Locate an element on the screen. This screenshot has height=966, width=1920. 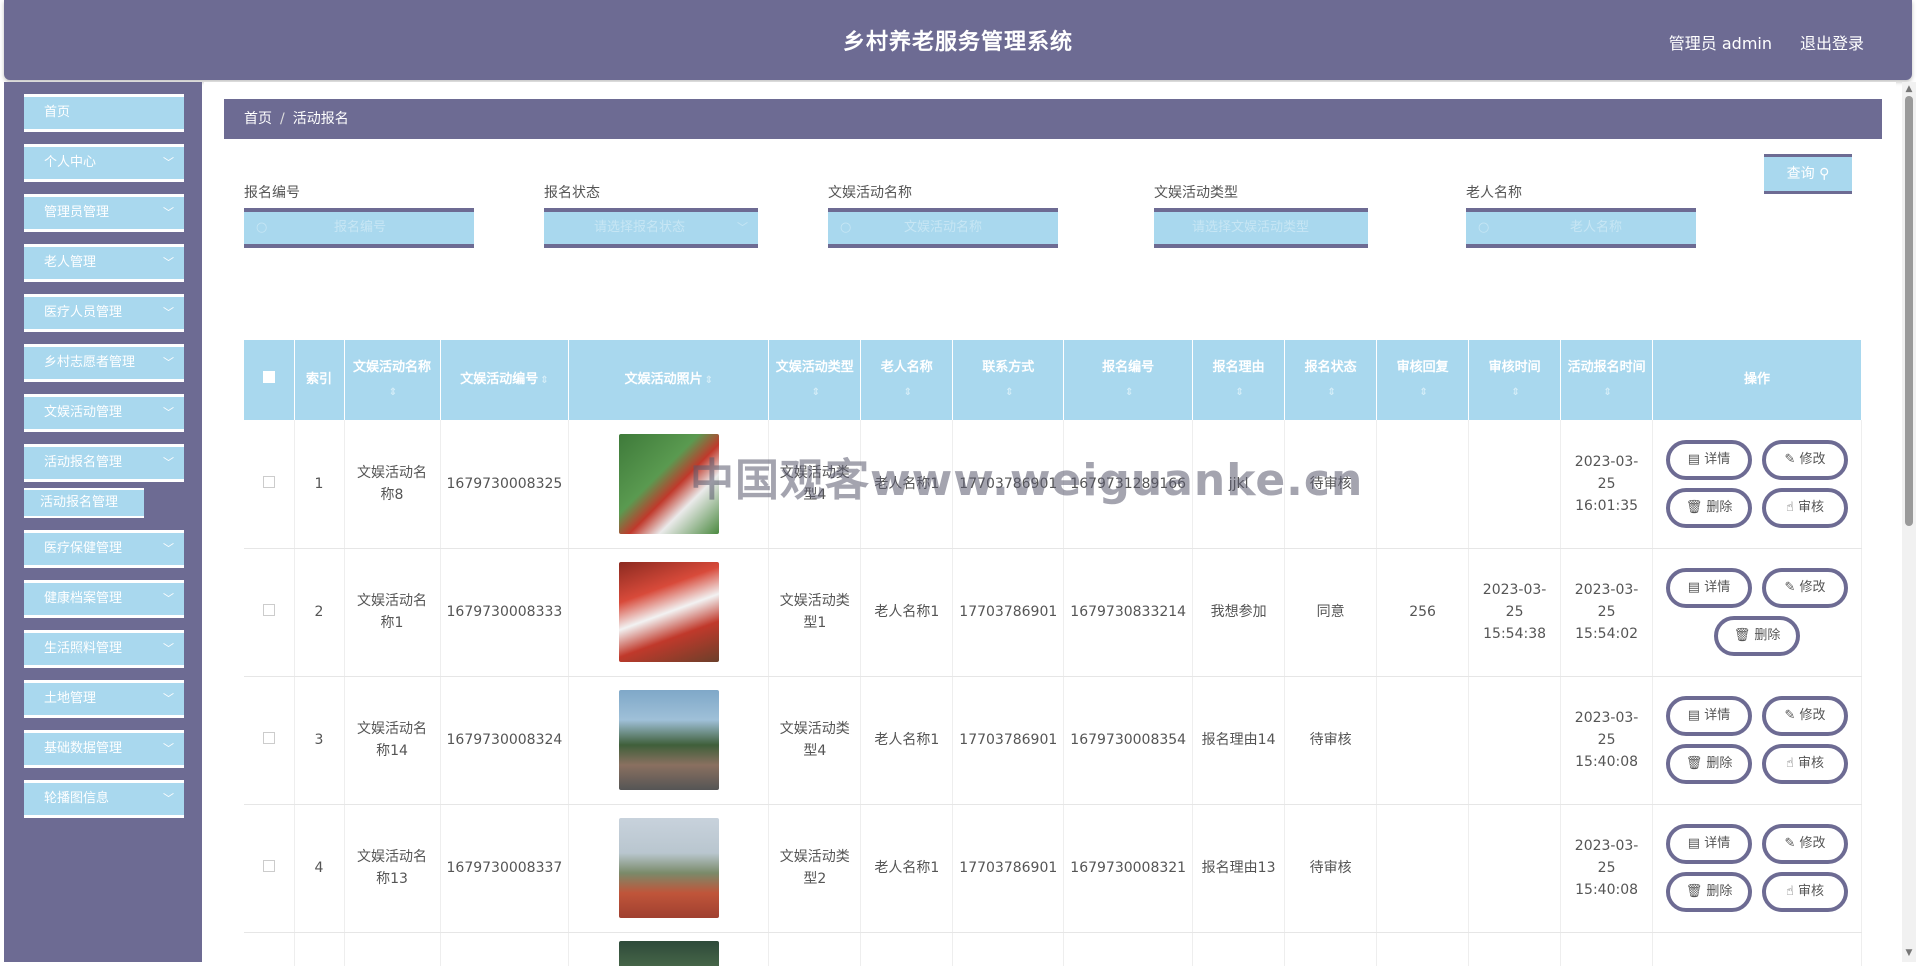
header-review-reply: 审核回复 ⇕ is located at coordinates (1423, 380).